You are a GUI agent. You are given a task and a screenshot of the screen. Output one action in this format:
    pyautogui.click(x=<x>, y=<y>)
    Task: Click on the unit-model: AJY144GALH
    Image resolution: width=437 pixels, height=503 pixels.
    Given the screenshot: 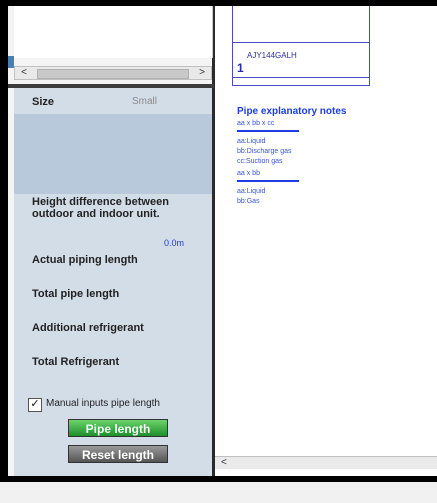 What is the action you would take?
    pyautogui.click(x=272, y=55)
    